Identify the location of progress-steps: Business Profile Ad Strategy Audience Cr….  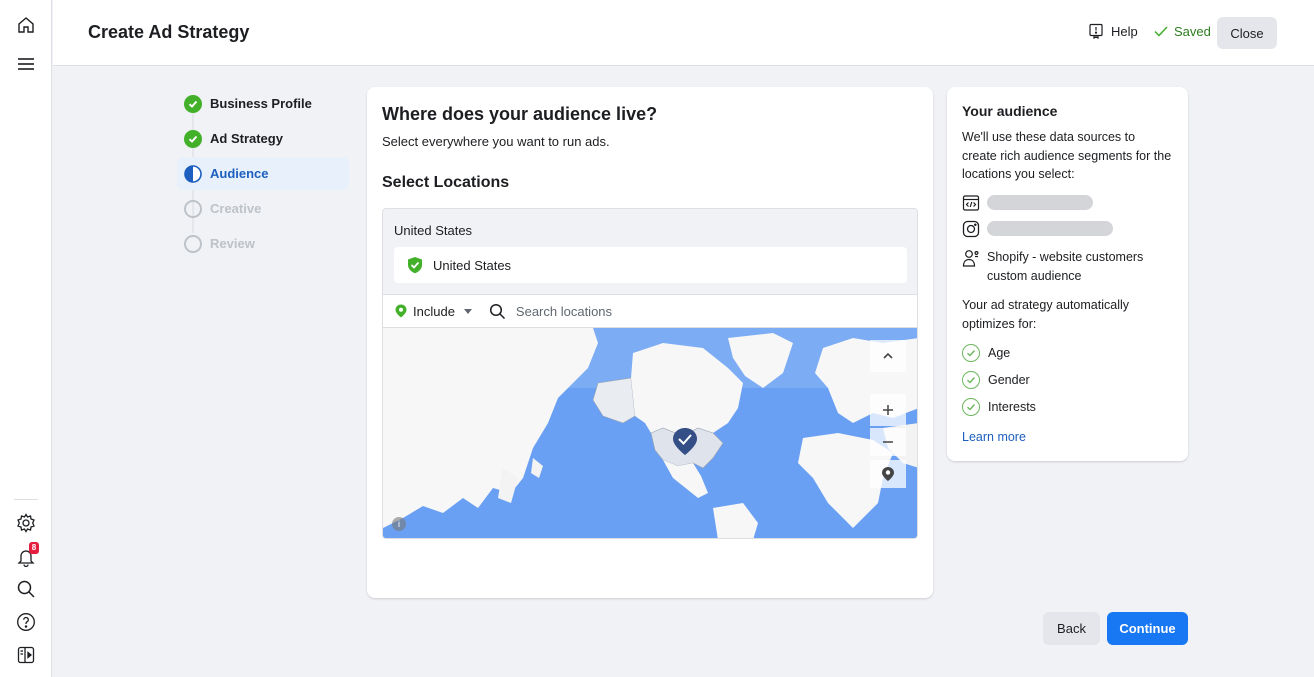
(263, 174).